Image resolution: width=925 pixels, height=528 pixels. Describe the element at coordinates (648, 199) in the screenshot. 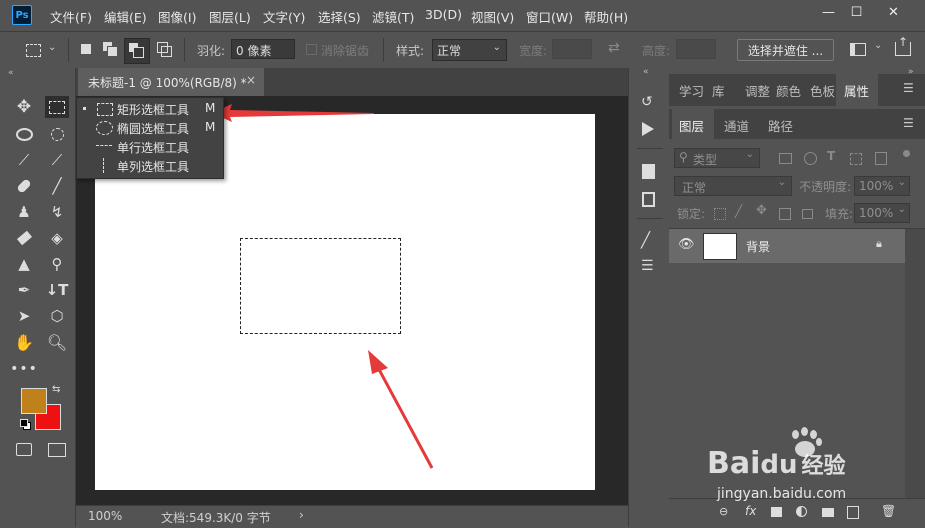

I see `paragraph-panel-icon` at that location.